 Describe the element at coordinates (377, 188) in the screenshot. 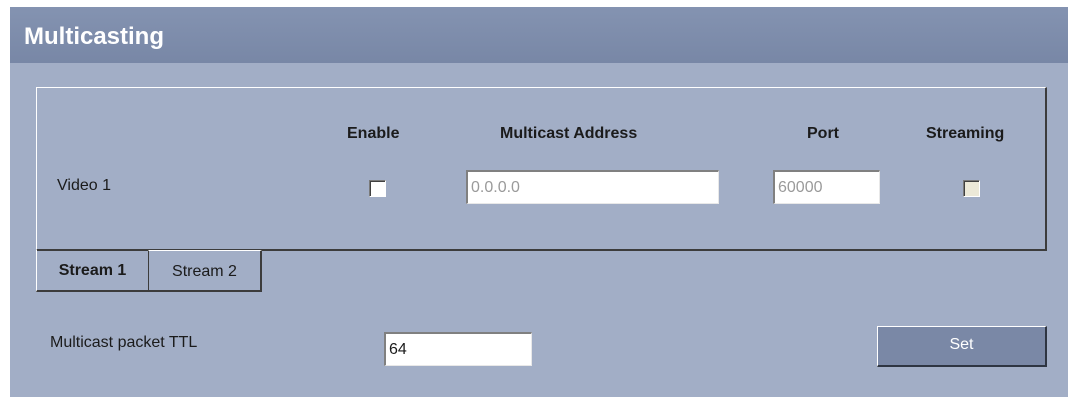

I see `enable-checkbox` at that location.